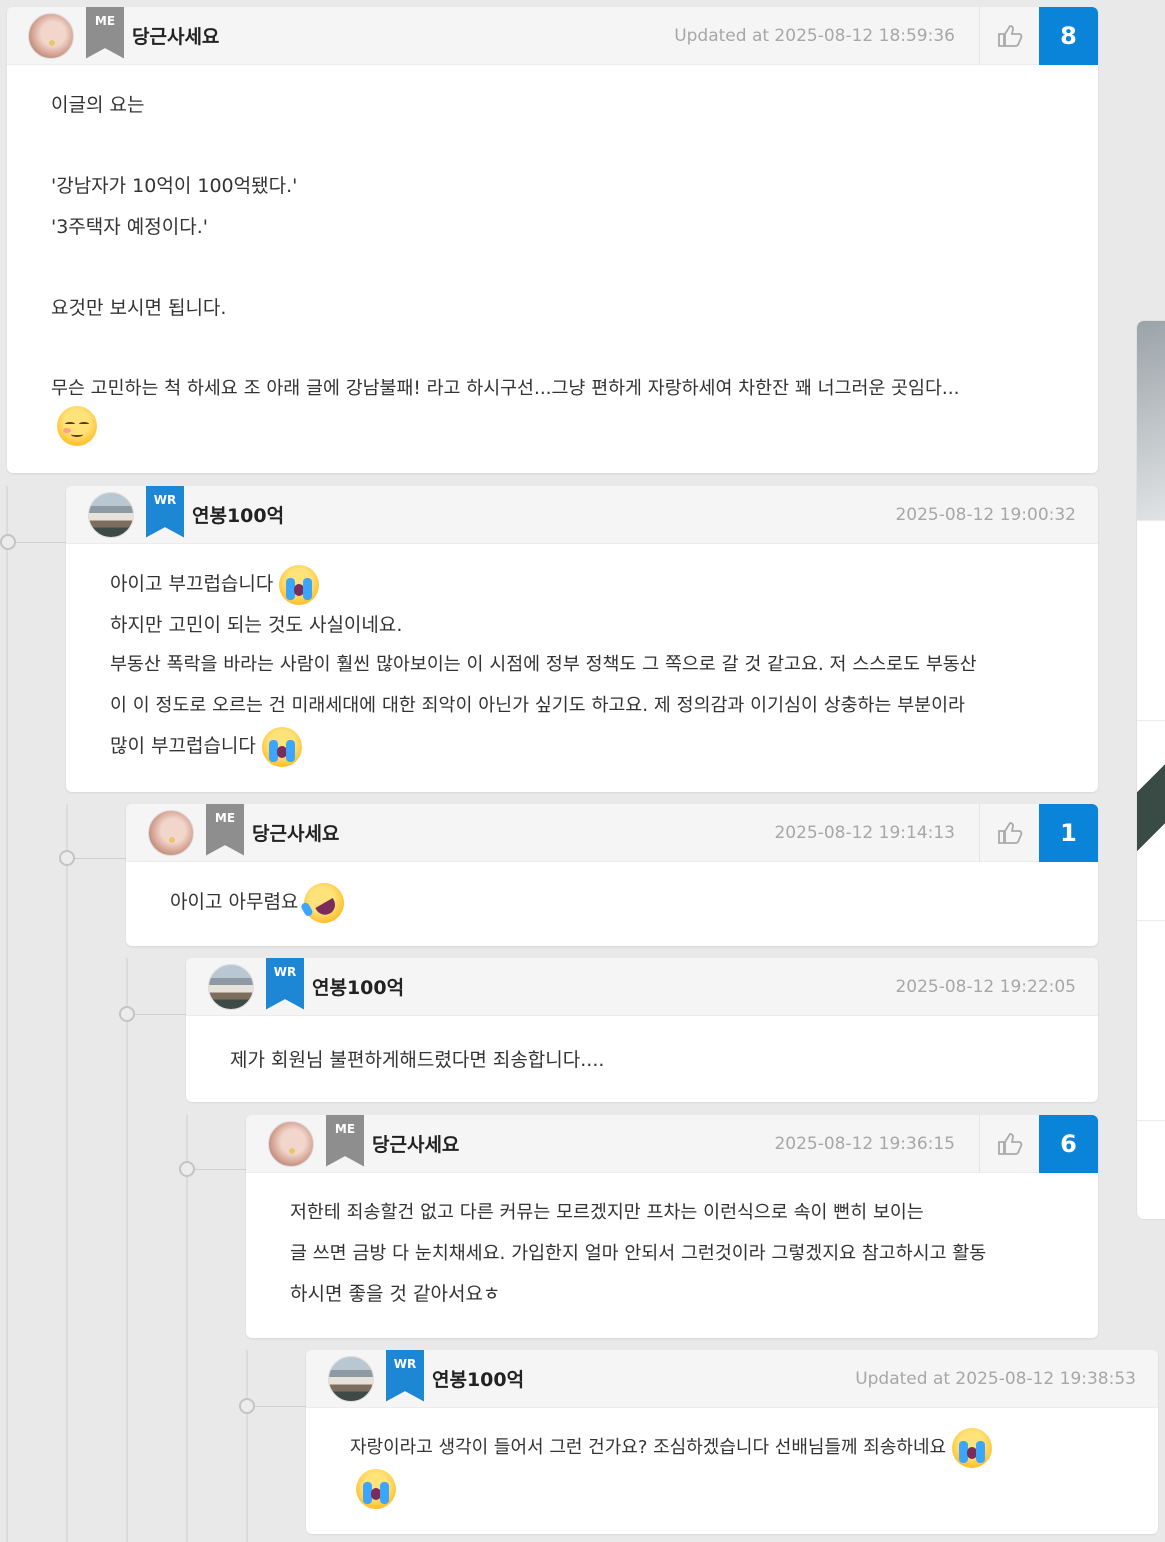 The height and width of the screenshot is (1542, 1165). Describe the element at coordinates (642, 987) in the screenshot. I see `comment-header: WR 연봉100억 2025-08-12 19:22:05` at that location.